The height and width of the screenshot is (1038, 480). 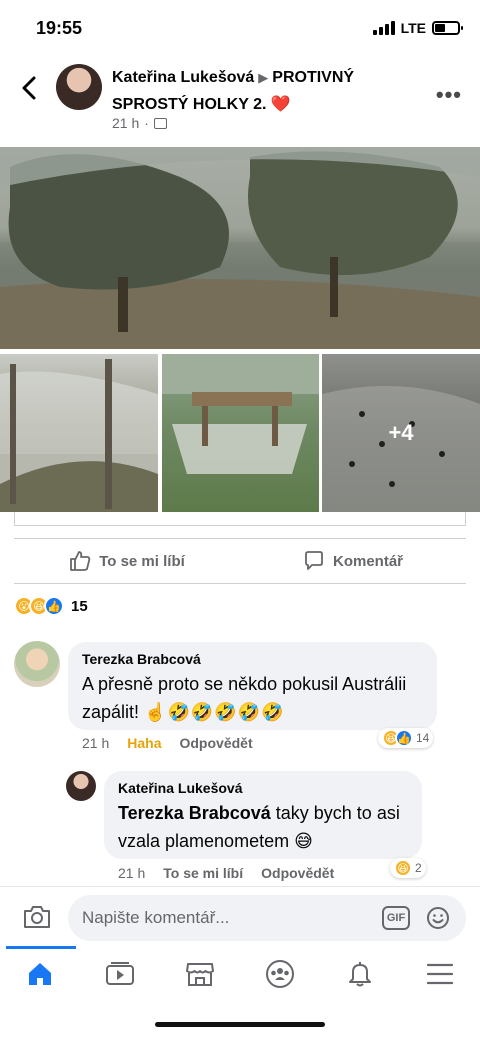 I want to click on reaction-count: 15, so click(x=79, y=606).